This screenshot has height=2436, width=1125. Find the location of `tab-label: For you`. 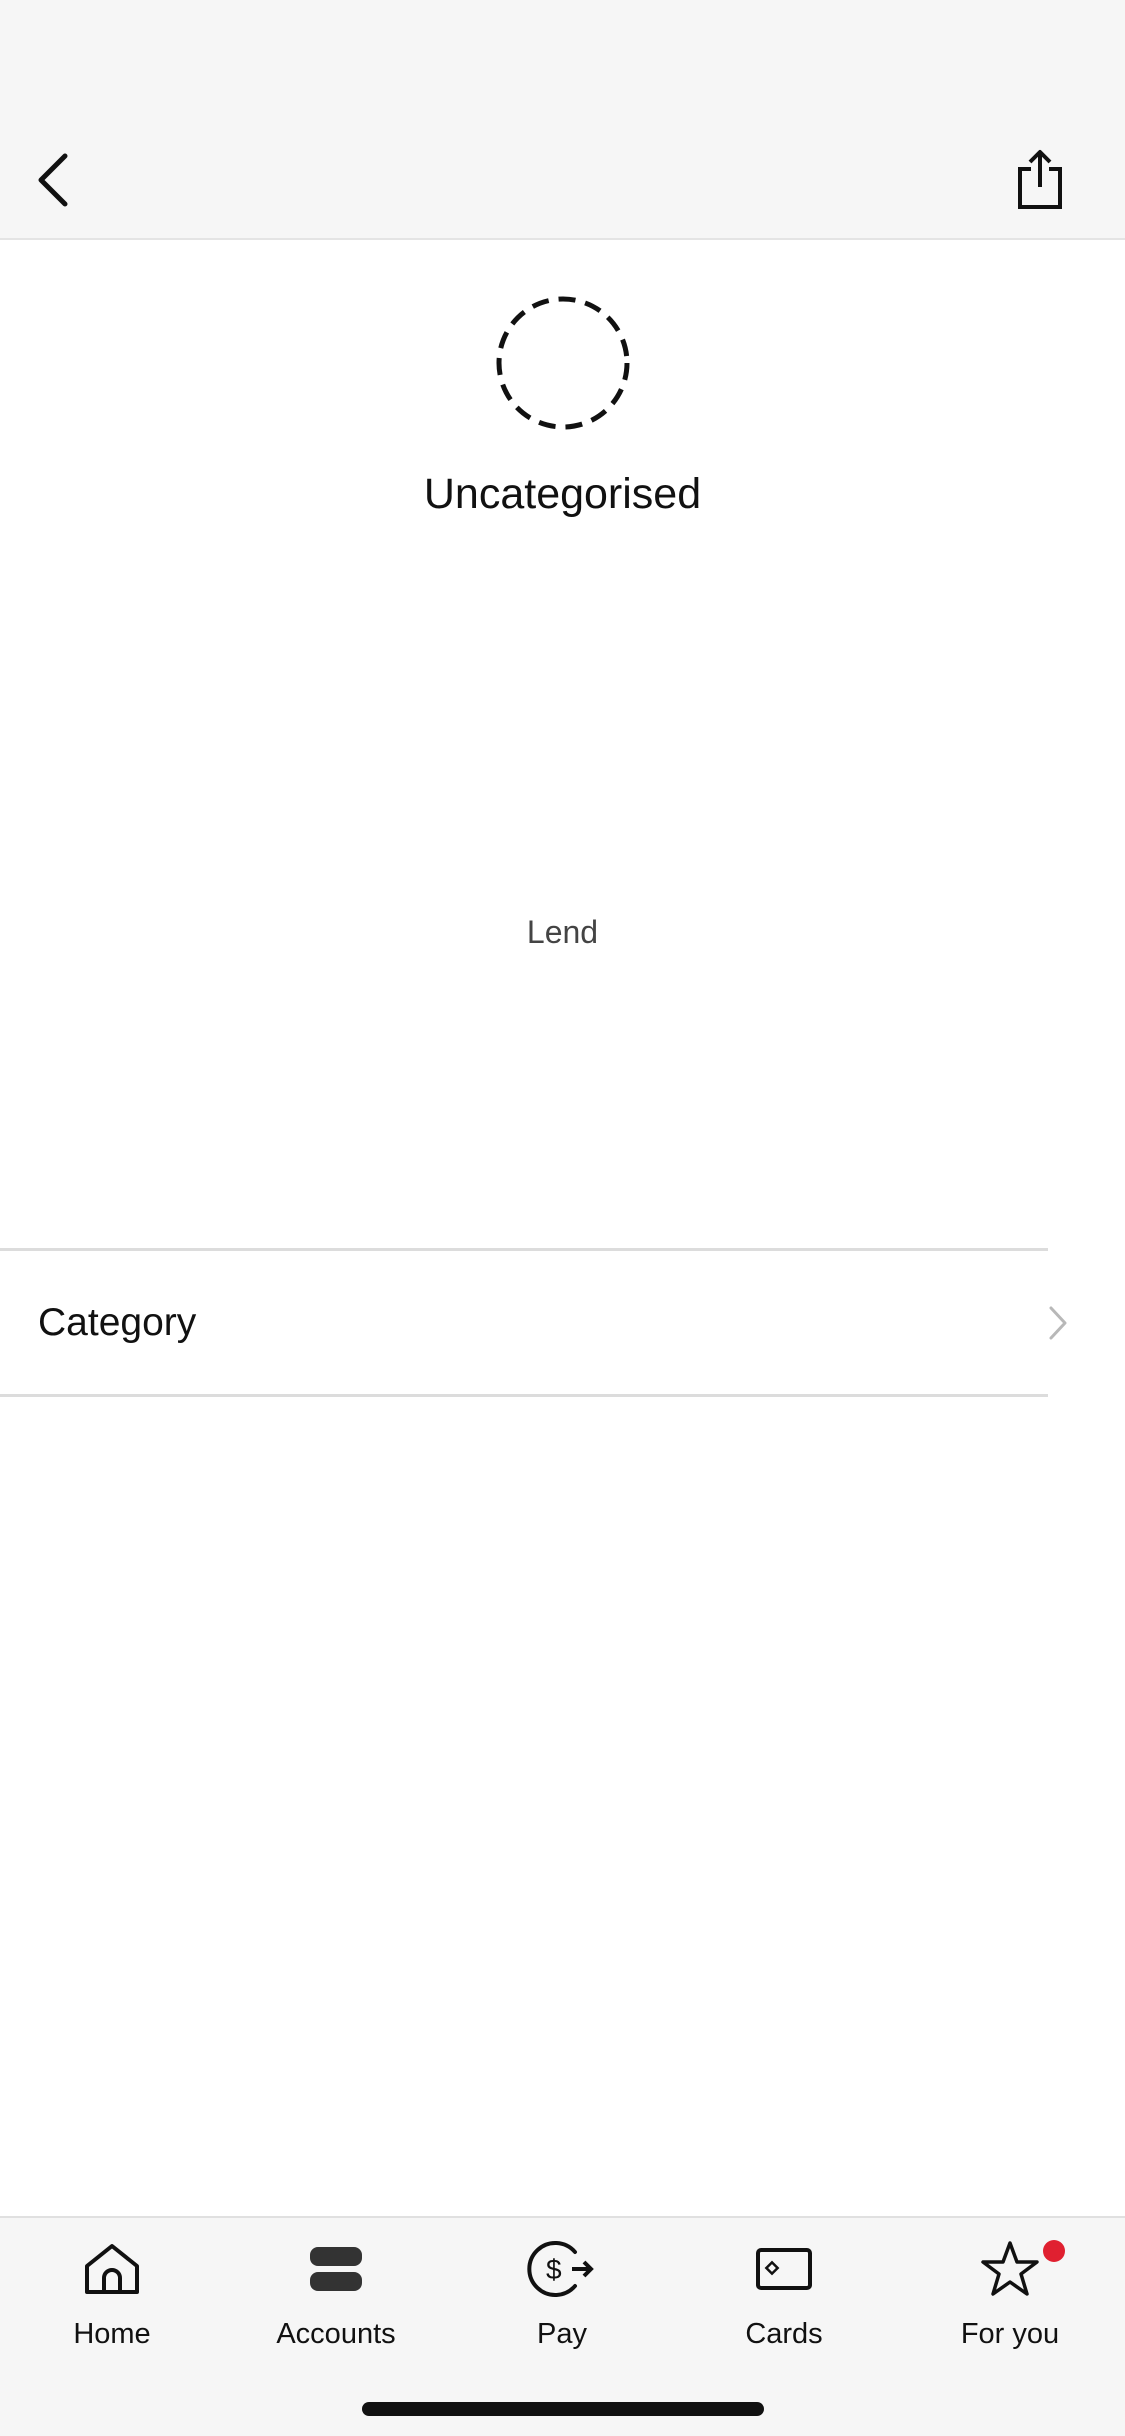

tab-label: For you is located at coordinates (1010, 2334).